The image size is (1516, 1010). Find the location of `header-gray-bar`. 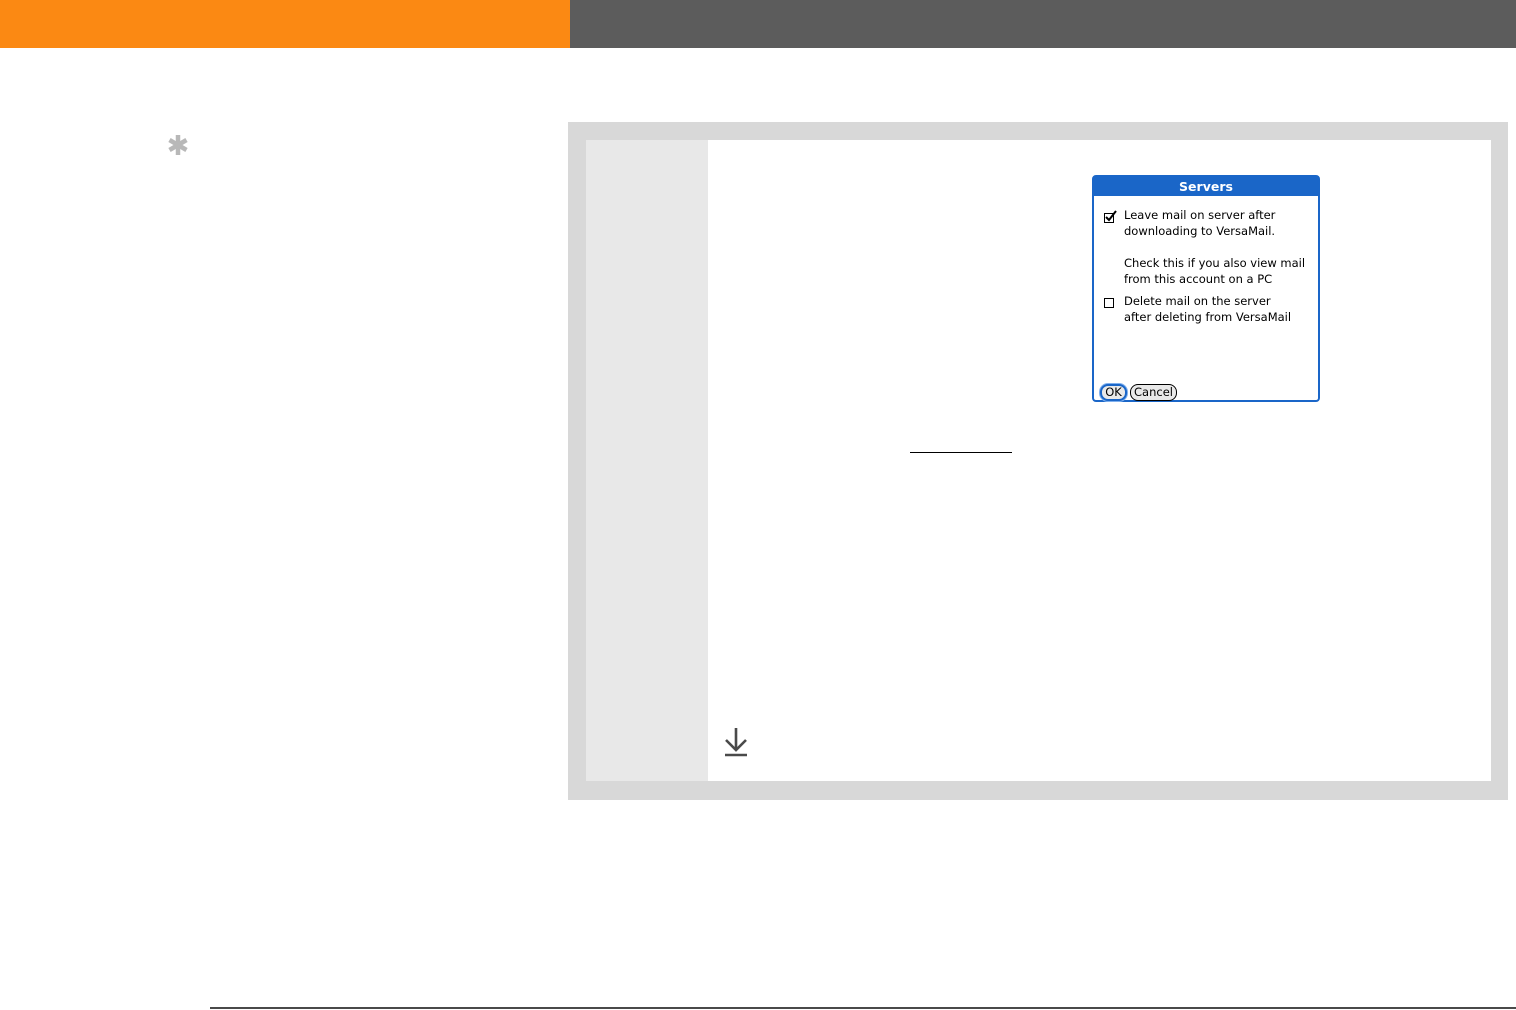

header-gray-bar is located at coordinates (1043, 24).